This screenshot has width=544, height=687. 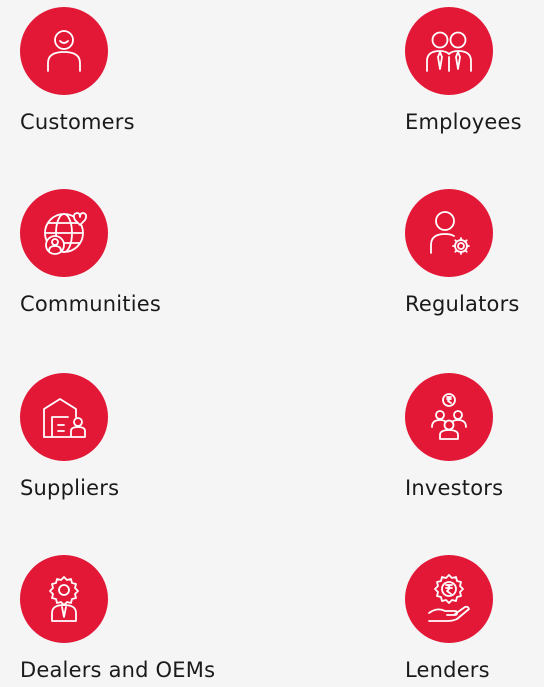 What do you see at coordinates (120, 619) in the screenshot?
I see `stakeholder-dealers-oems: Dealers and OEMs` at bounding box center [120, 619].